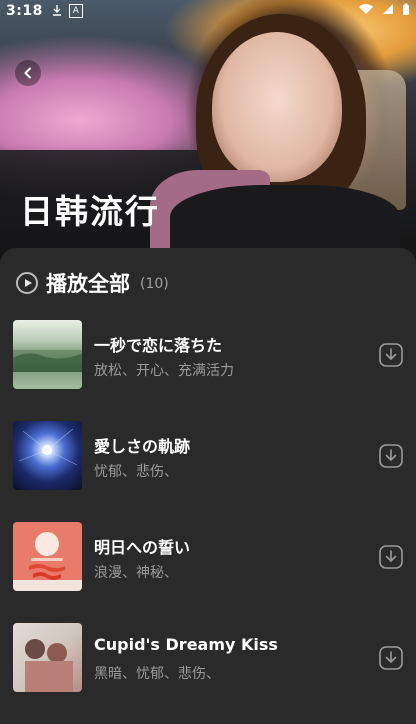 This screenshot has width=416, height=724. I want to click on signal-icon, so click(388, 11).